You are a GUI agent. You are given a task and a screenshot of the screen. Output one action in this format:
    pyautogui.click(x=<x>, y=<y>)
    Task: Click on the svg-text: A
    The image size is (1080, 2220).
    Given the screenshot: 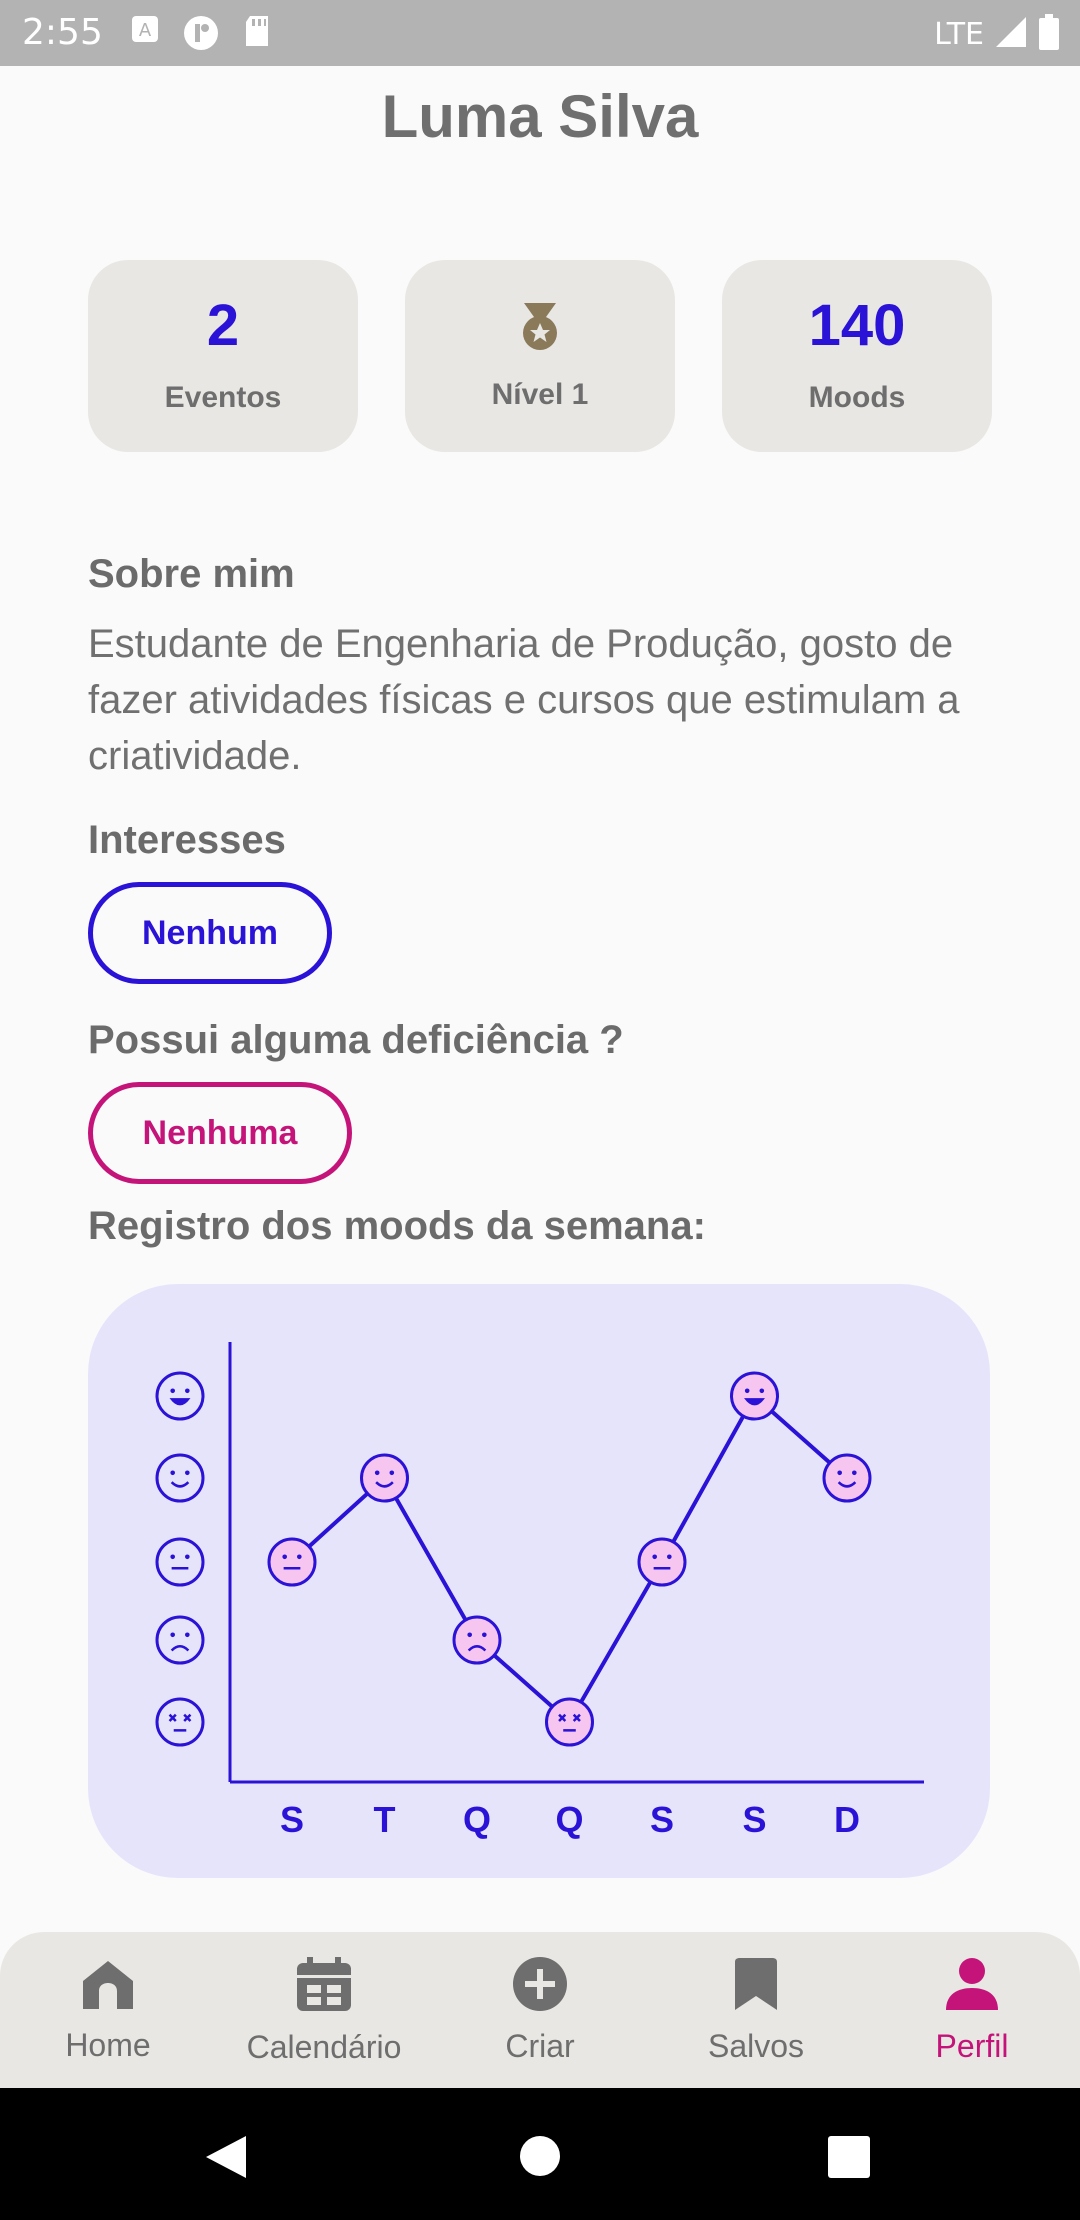 What is the action you would take?
    pyautogui.click(x=145, y=30)
    